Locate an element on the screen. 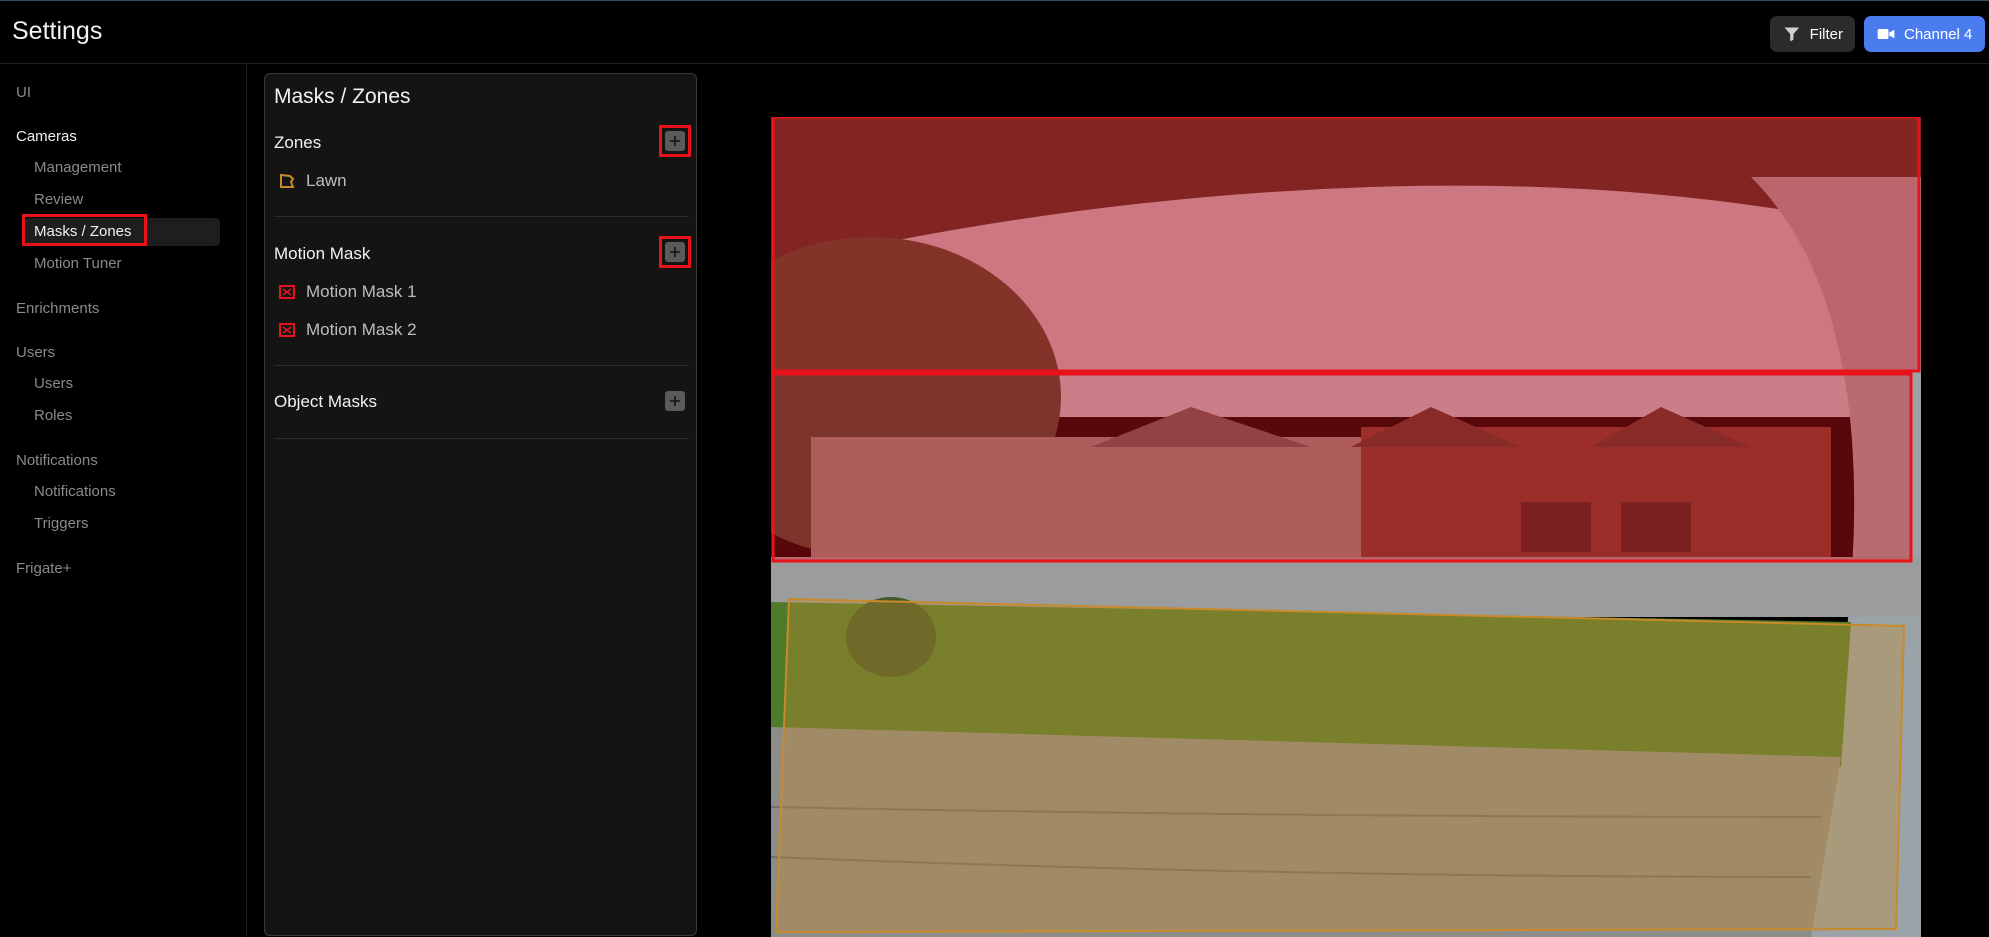 The width and height of the screenshot is (1989, 937). page-title: Settings is located at coordinates (57, 31).